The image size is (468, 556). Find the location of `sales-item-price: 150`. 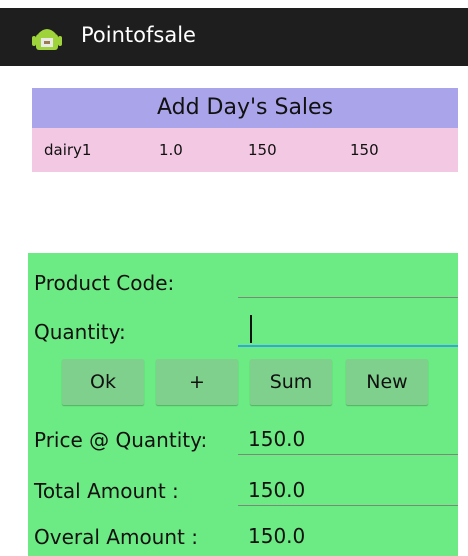

sales-item-price: 150 is located at coordinates (262, 150).